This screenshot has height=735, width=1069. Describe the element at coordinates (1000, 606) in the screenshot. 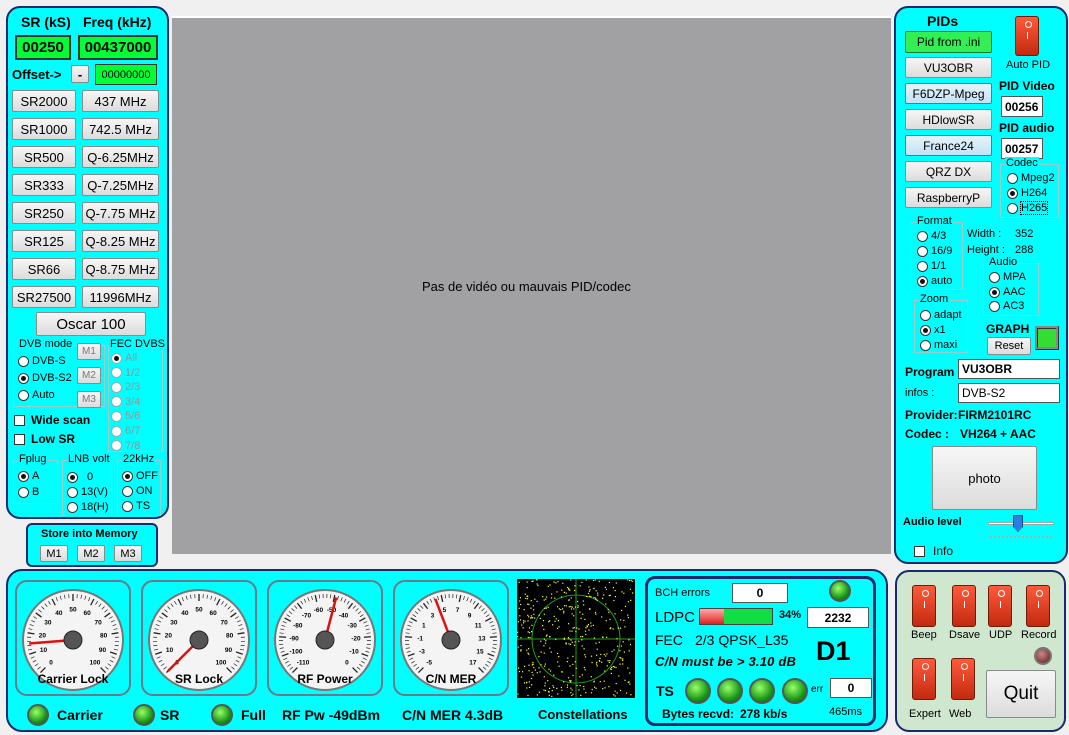

I see `udp-switch` at that location.